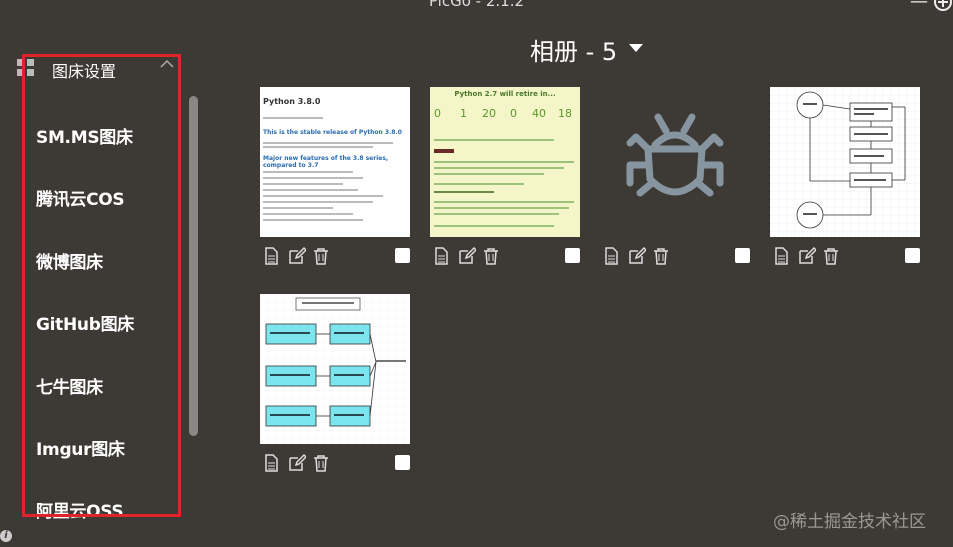 This screenshot has height=547, width=953. Describe the element at coordinates (6, 536) in the screenshot. I see `info-icon: i` at that location.